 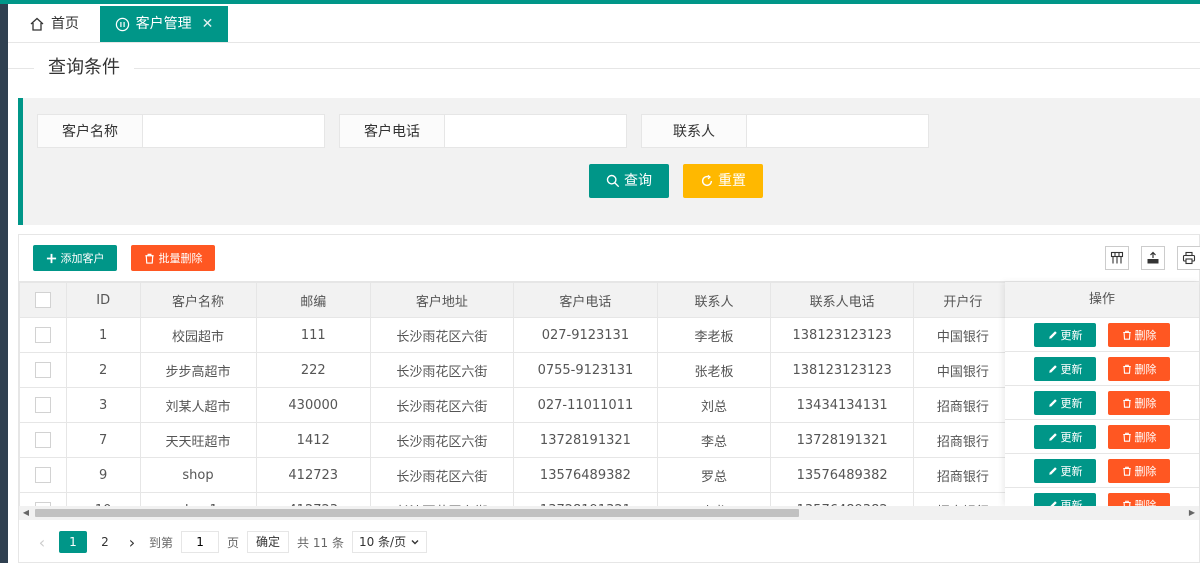 What do you see at coordinates (105, 542) in the screenshot?
I see `page-2: 2` at bounding box center [105, 542].